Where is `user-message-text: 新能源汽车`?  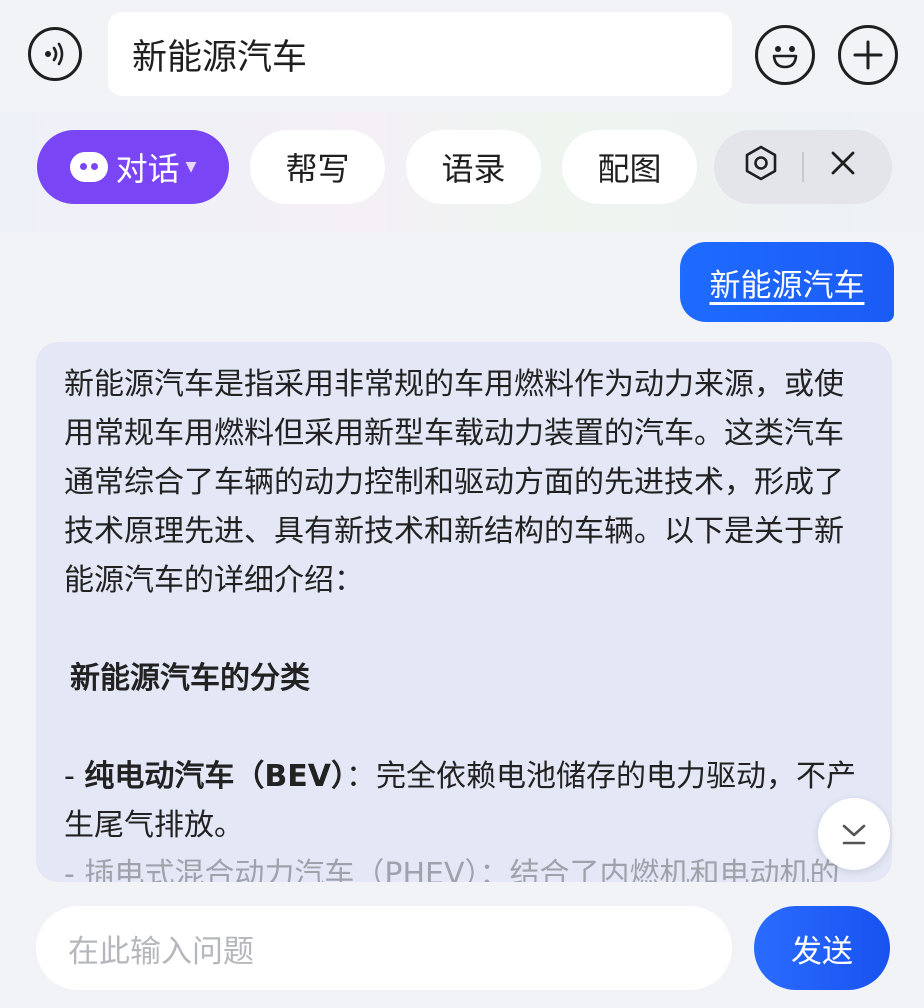
user-message-text: 新能源汽车 is located at coordinates (787, 285).